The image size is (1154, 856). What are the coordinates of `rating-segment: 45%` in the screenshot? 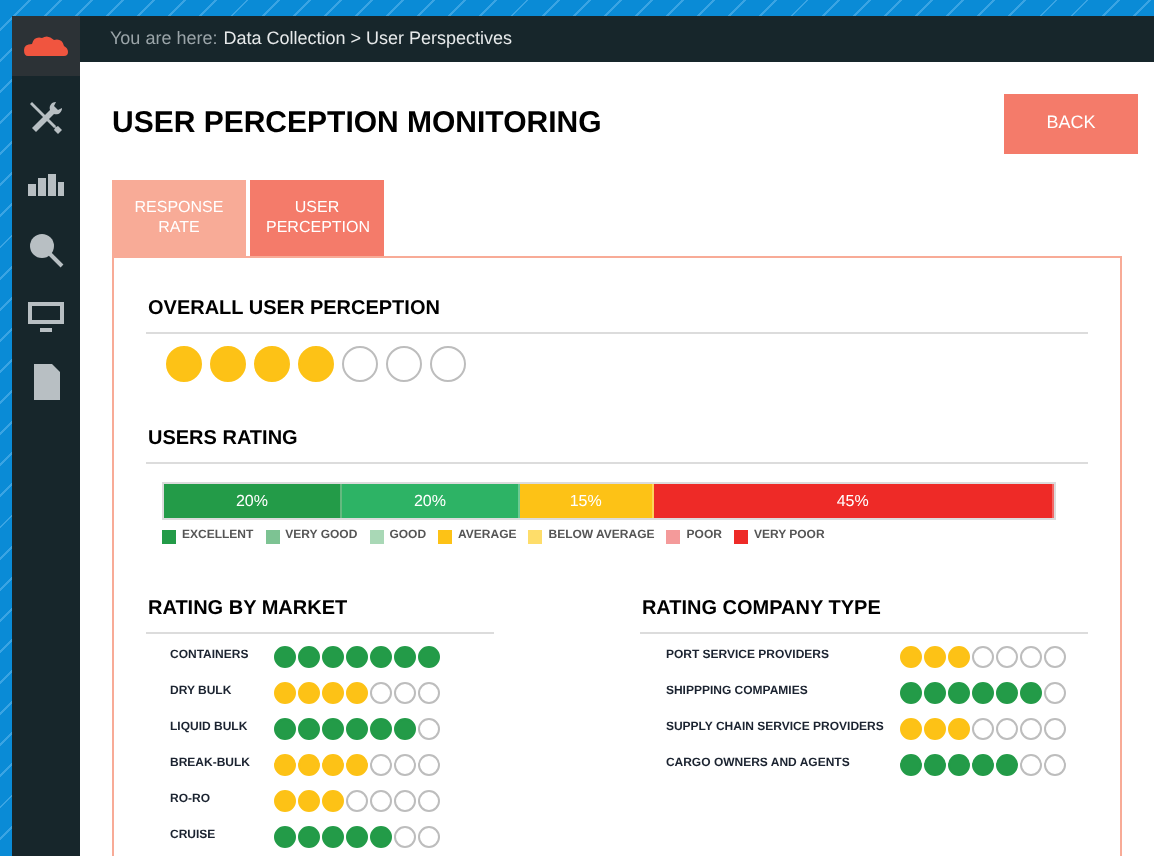 It's located at (853, 501).